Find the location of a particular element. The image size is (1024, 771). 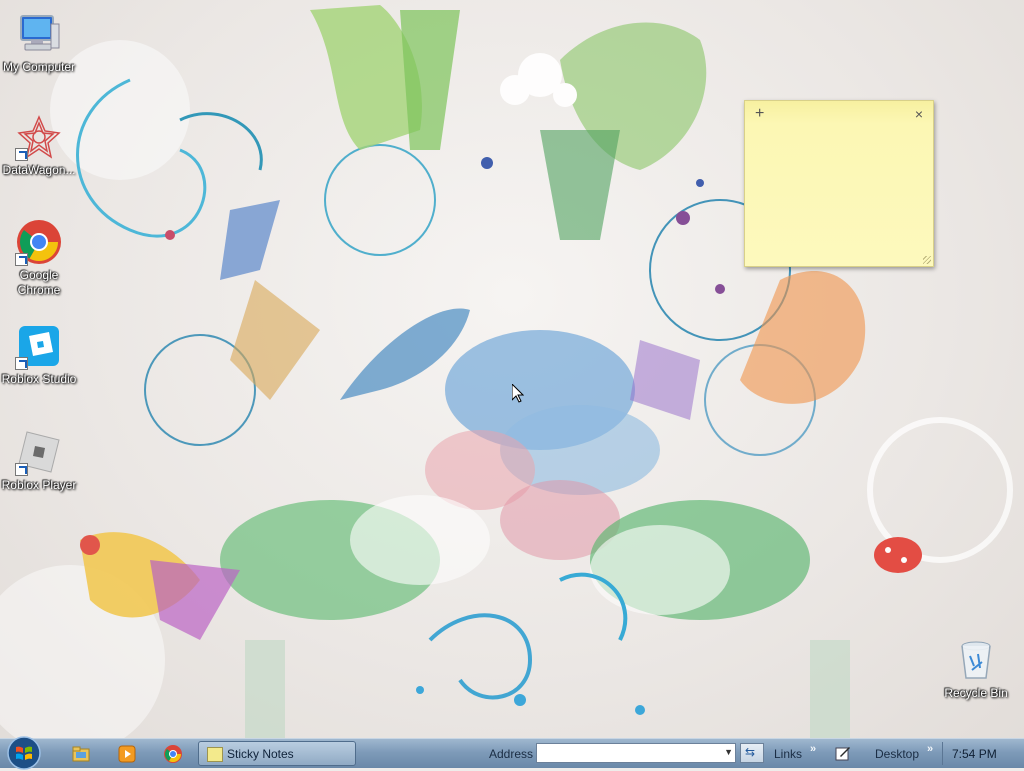

sticky-notes-icon is located at coordinates (215, 754).